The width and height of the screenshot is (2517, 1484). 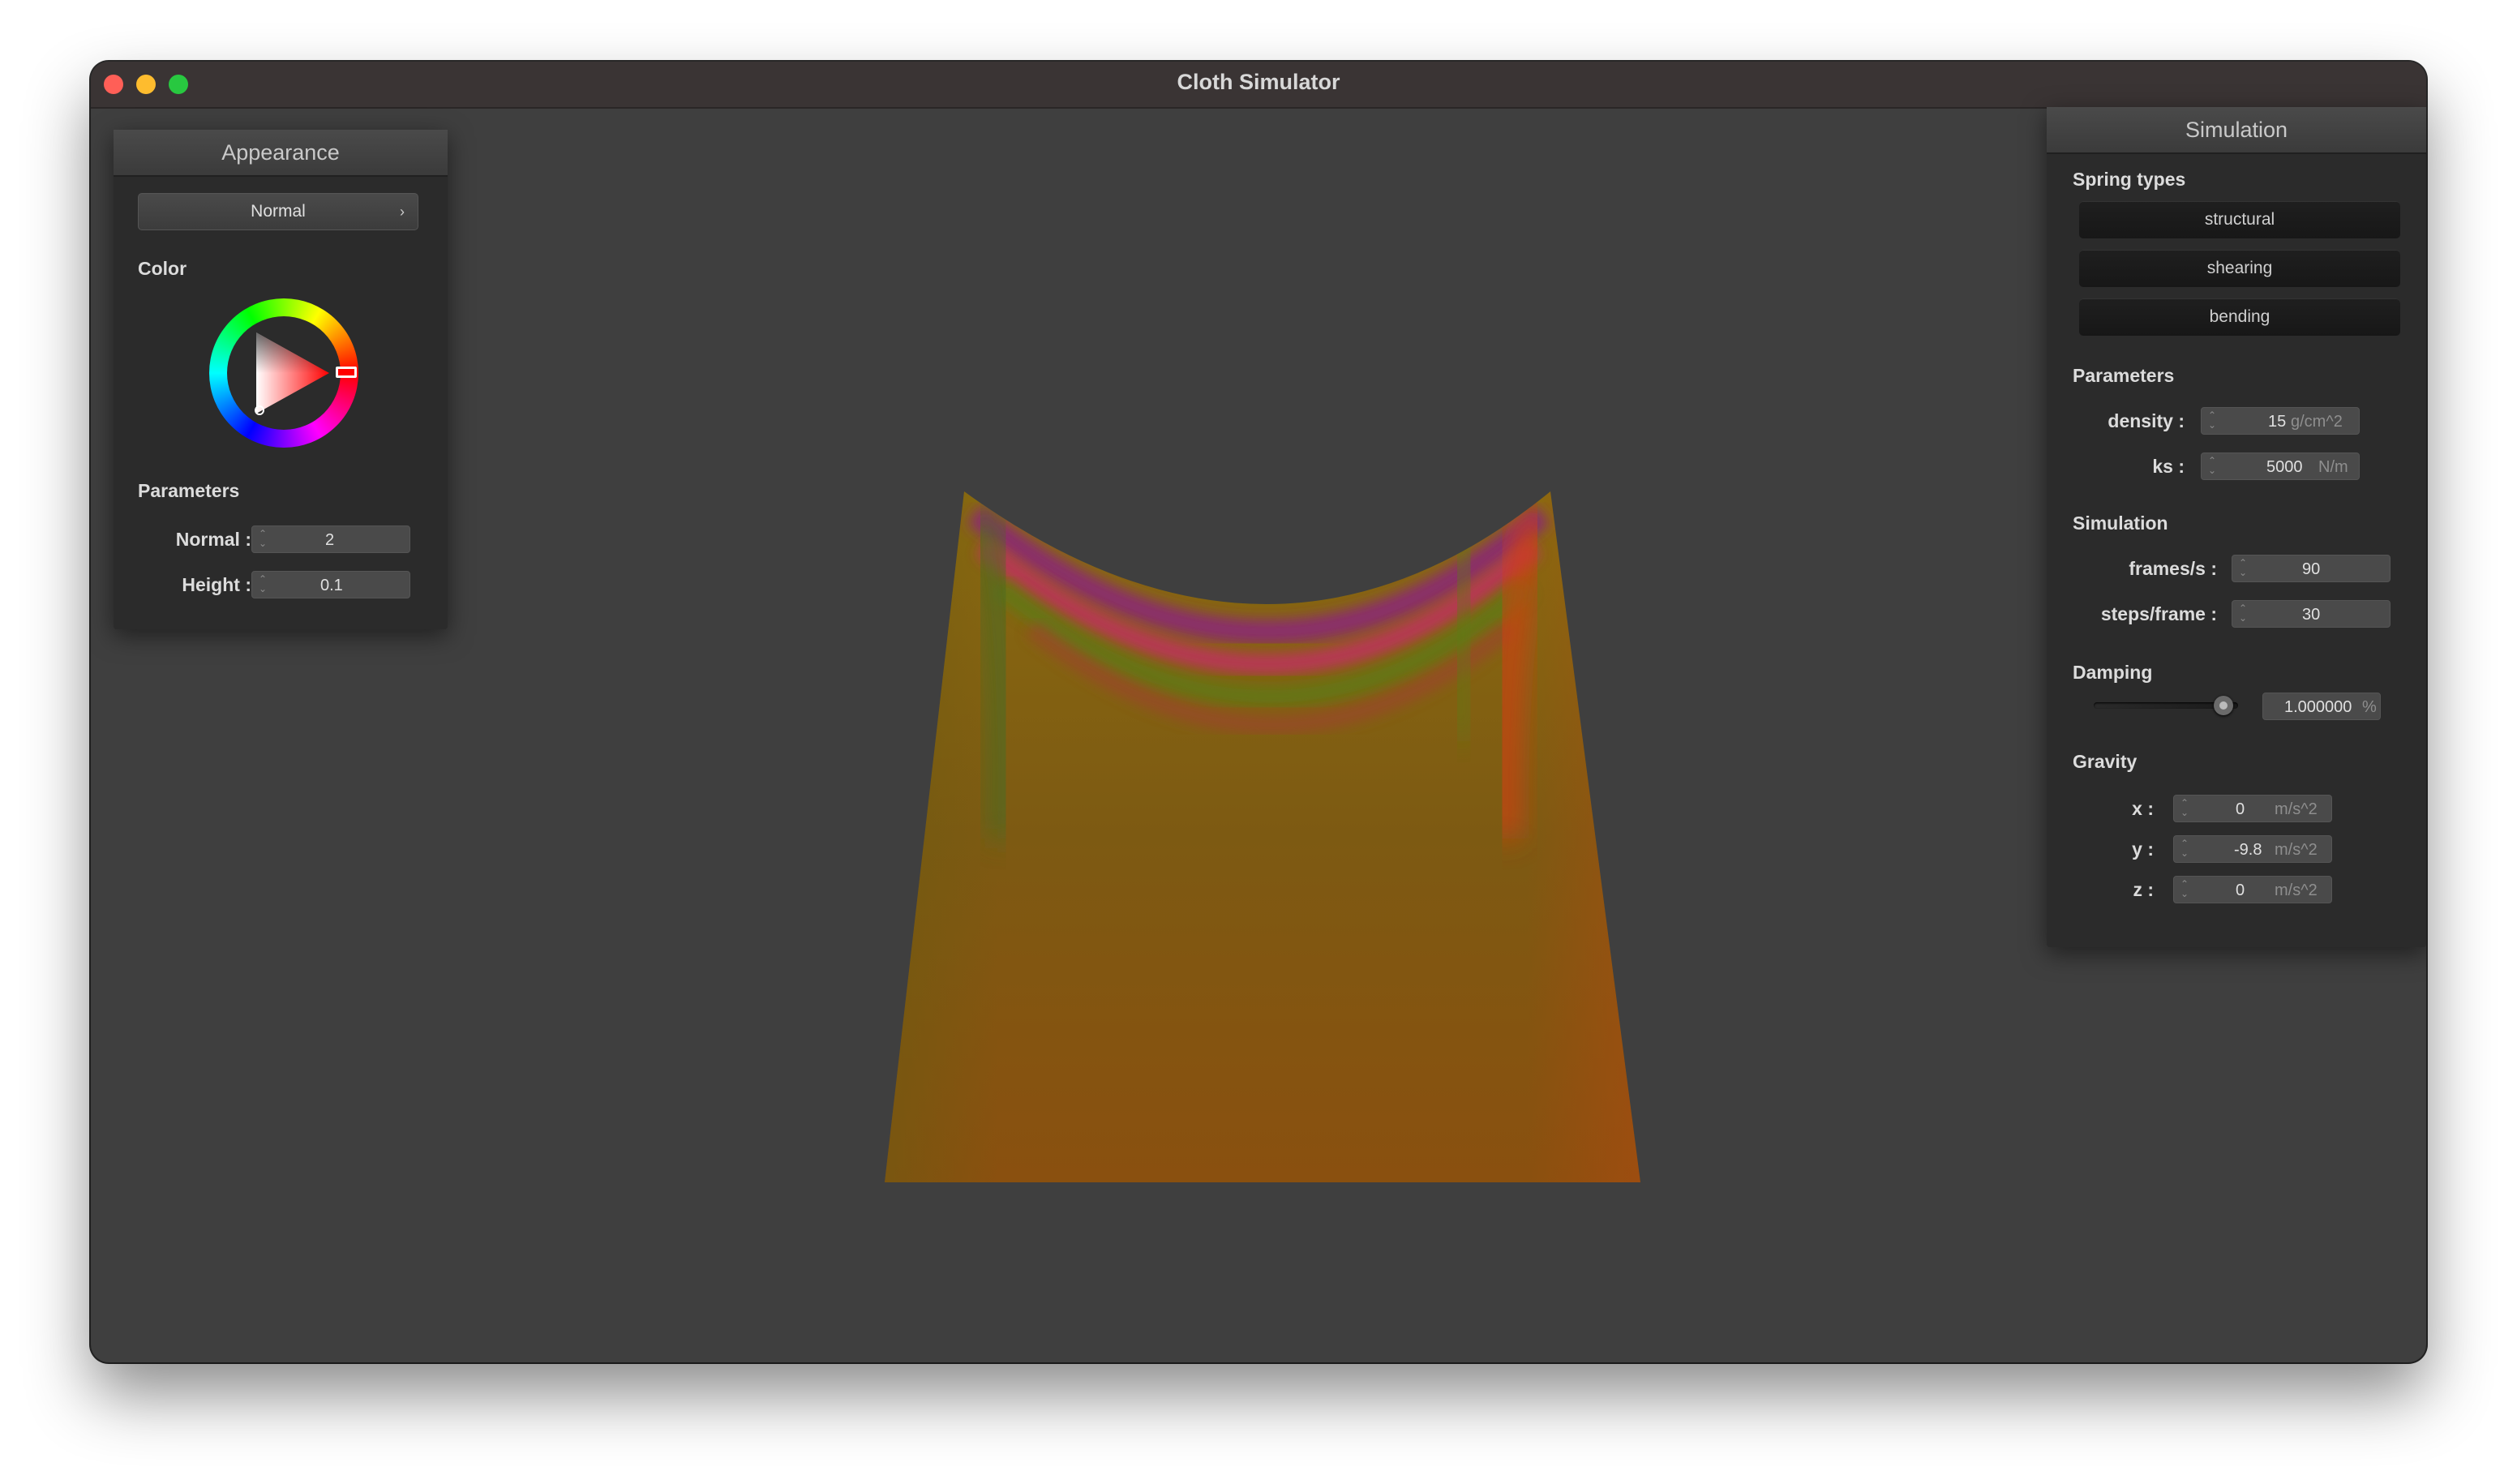 I want to click on gravity-x-input: ⌃ ⌄ 0 m/s^2, so click(x=2252, y=808).